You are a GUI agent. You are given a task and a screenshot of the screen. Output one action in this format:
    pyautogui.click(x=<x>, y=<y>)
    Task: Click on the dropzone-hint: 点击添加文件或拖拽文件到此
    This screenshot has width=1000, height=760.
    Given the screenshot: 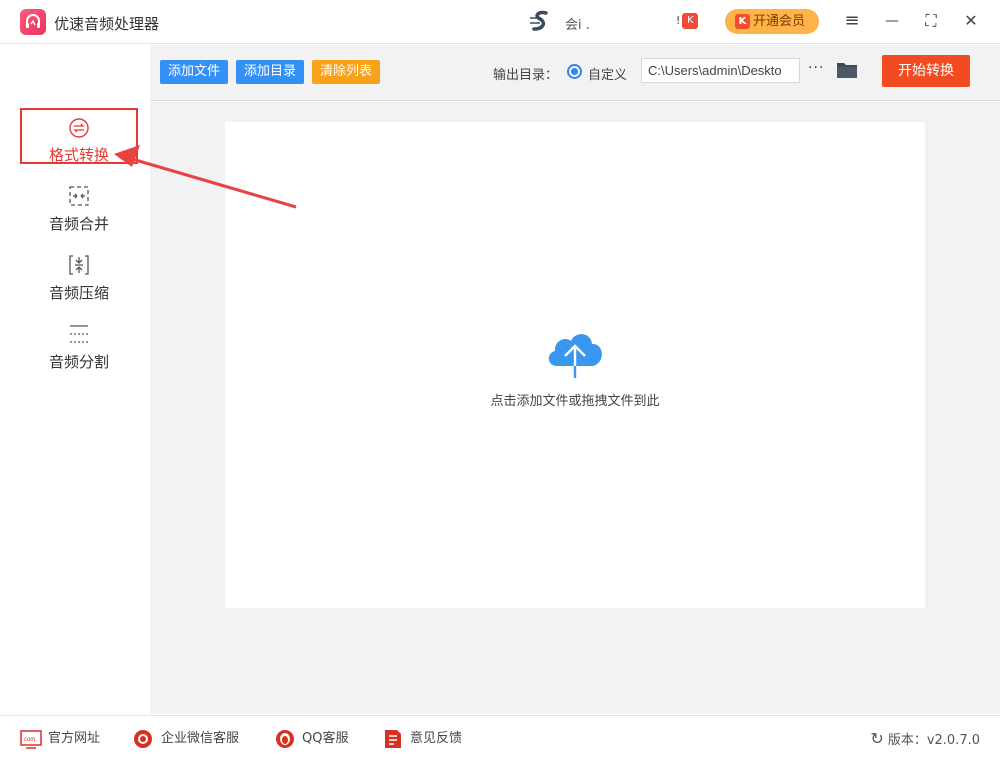 What is the action you would take?
    pyautogui.click(x=575, y=401)
    